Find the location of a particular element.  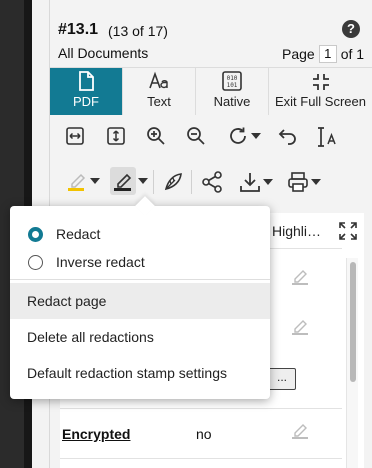

print-button is located at coordinates (304, 182).